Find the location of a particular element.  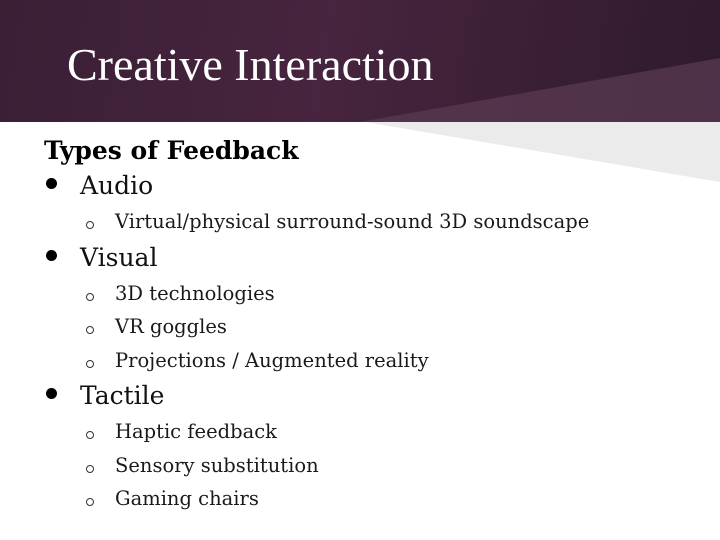

sub-bullet-label: Projections / Augmented reality is located at coordinates (272, 360).